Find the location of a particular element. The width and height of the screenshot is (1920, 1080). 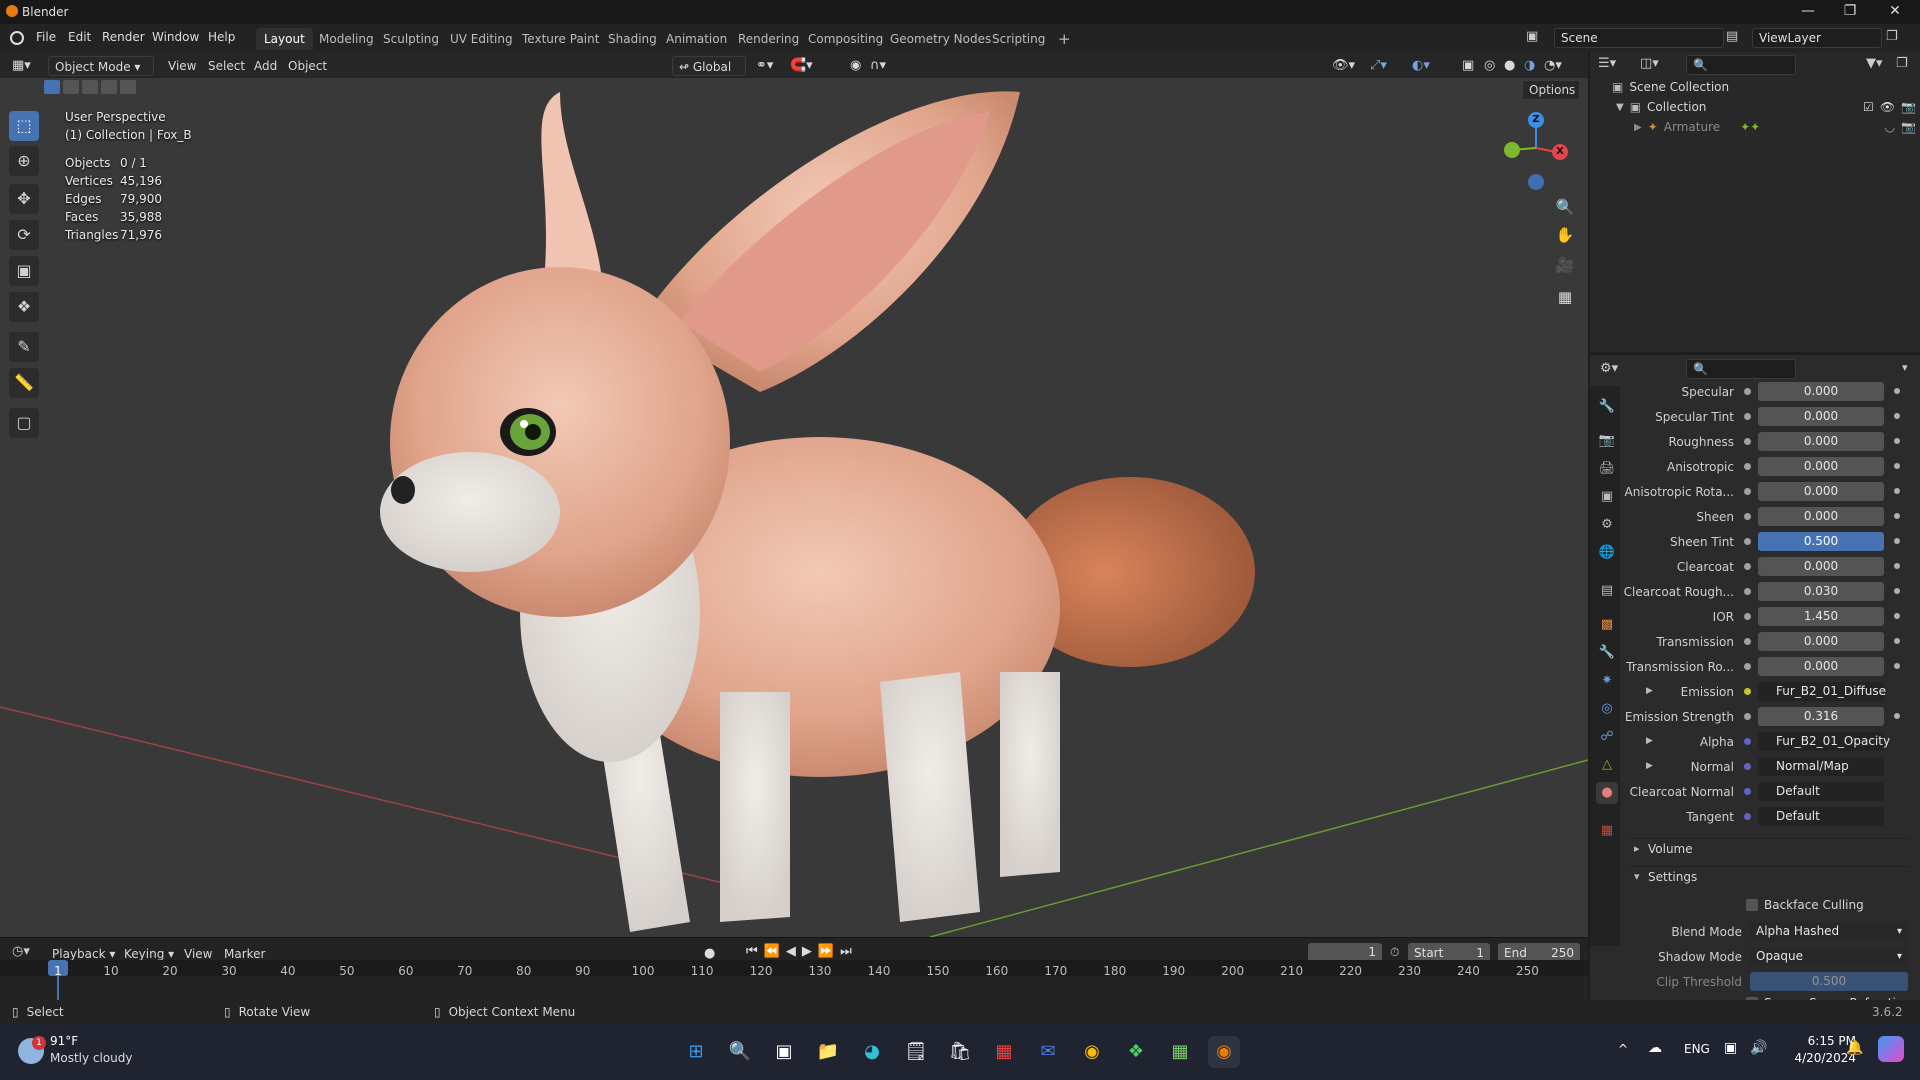

mode-selector: Object Mode ▾ is located at coordinates (101, 66).